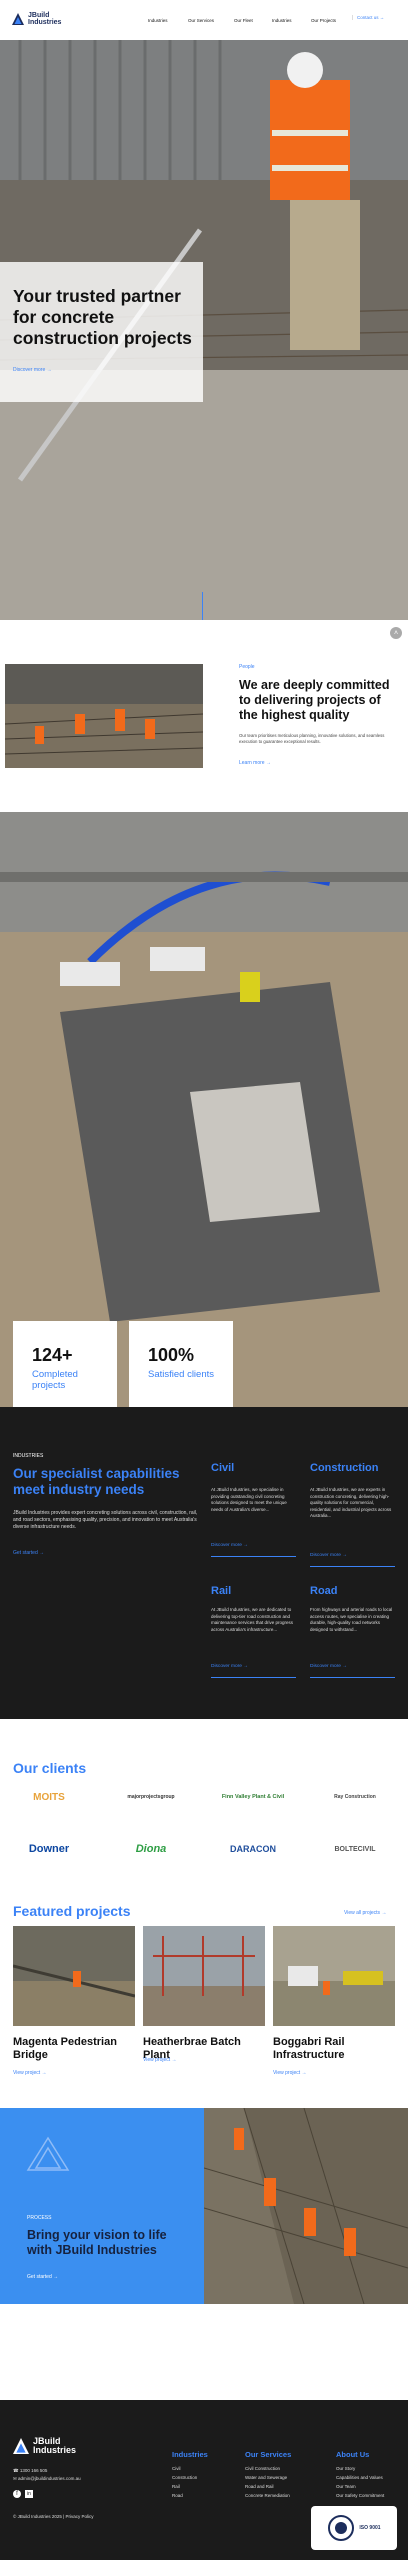 This screenshot has width=408, height=2560. I want to click on process-kicker: PROCESS, so click(39, 2218).